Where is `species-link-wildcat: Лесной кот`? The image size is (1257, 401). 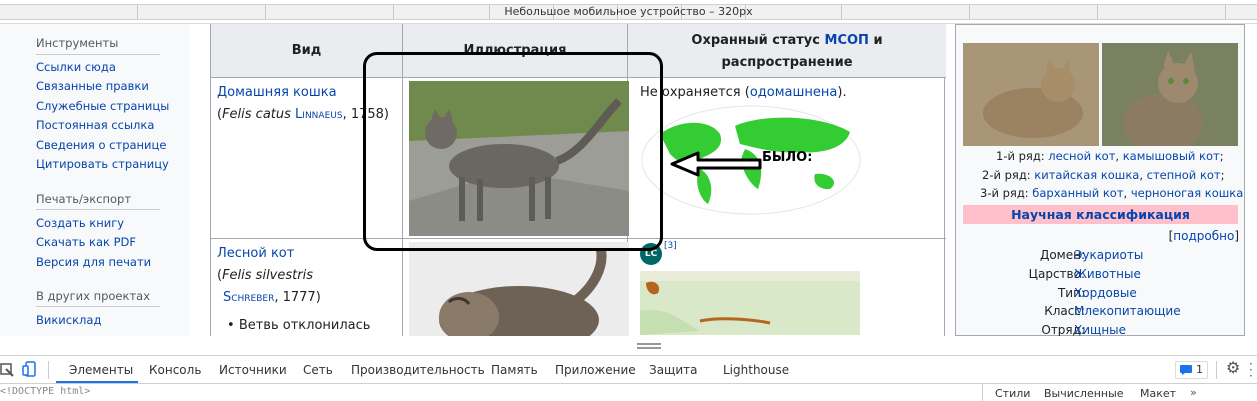 species-link-wildcat: Лесной кот is located at coordinates (255, 253).